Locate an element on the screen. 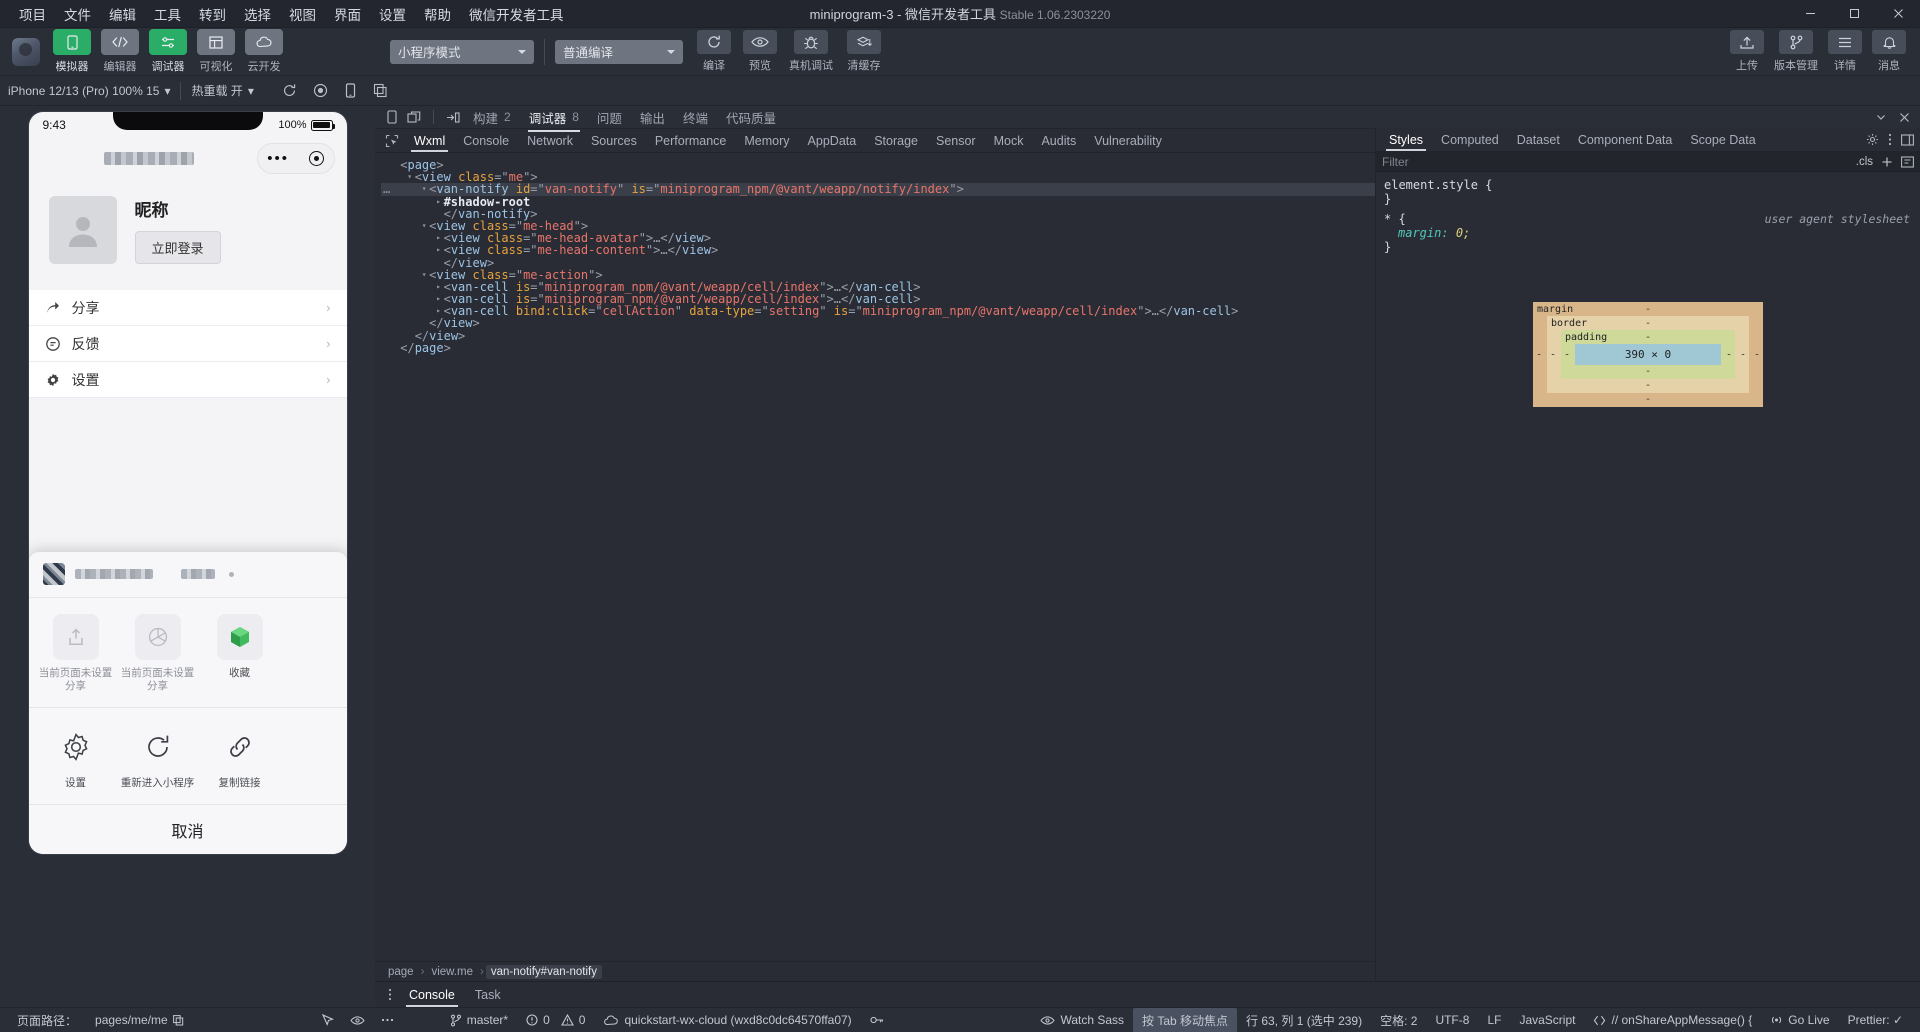 This screenshot has height=1032, width=1920. styles-filter-input is located at coordinates (1619, 161).